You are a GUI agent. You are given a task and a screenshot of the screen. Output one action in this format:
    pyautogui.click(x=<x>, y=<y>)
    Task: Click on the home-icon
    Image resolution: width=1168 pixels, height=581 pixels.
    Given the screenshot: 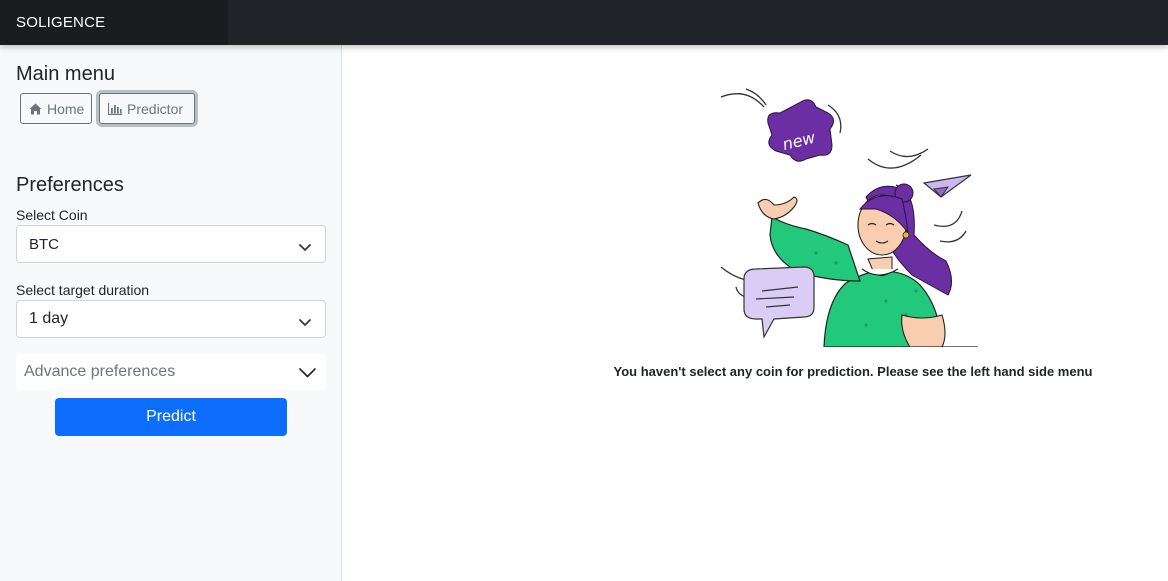 What is the action you would take?
    pyautogui.click(x=35, y=109)
    